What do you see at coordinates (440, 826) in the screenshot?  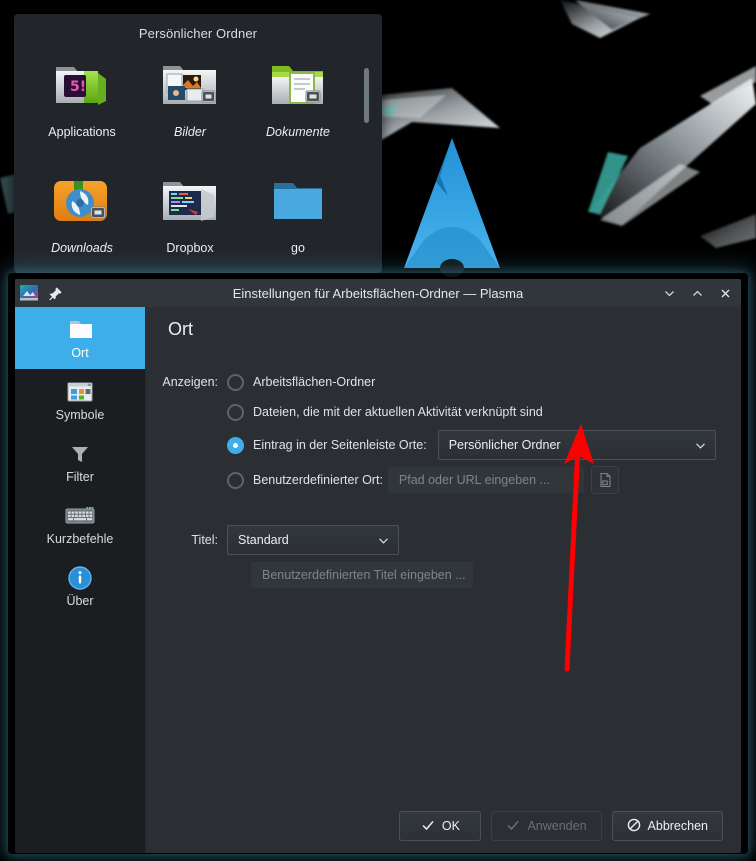 I see `ok-button: OK` at bounding box center [440, 826].